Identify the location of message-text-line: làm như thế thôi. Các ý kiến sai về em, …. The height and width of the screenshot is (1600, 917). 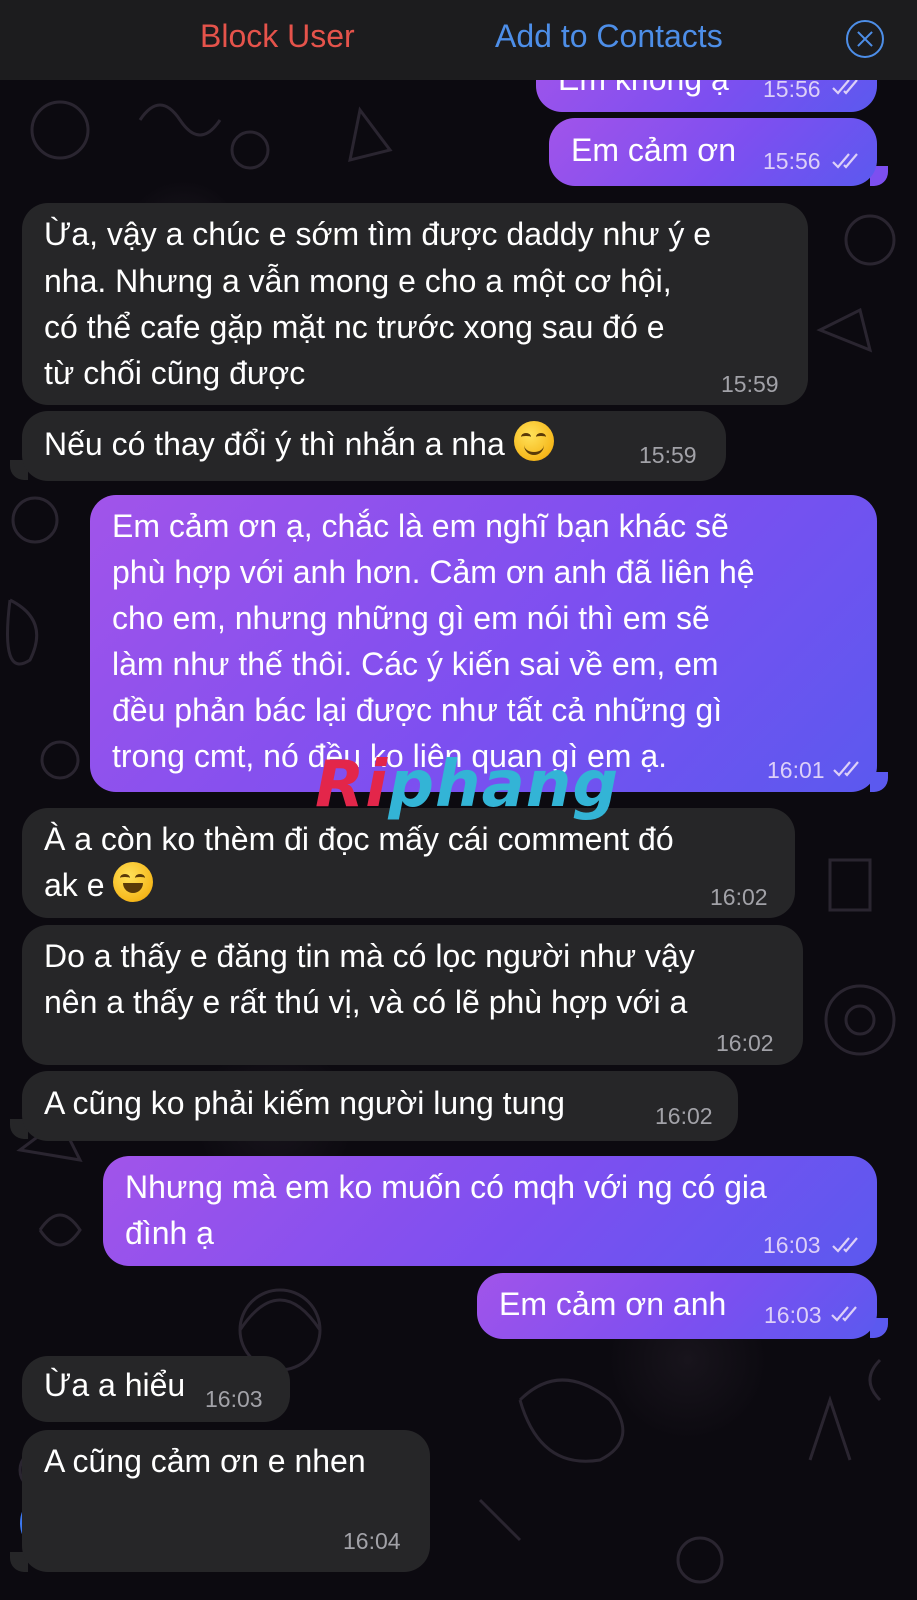
(415, 664).